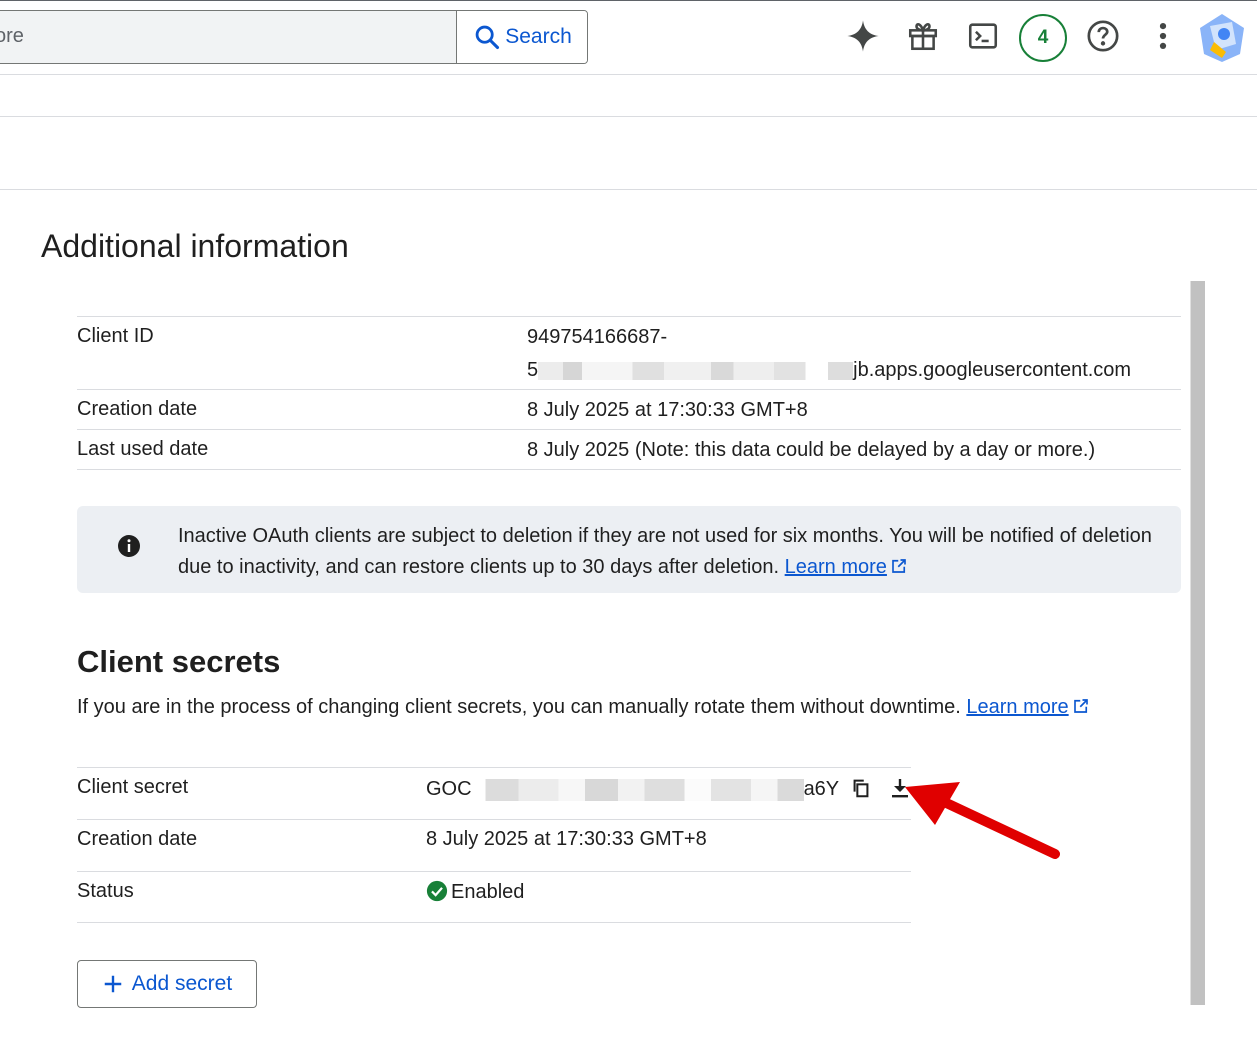 The width and height of the screenshot is (1257, 1040). I want to click on check-circle-icon, so click(437, 891).